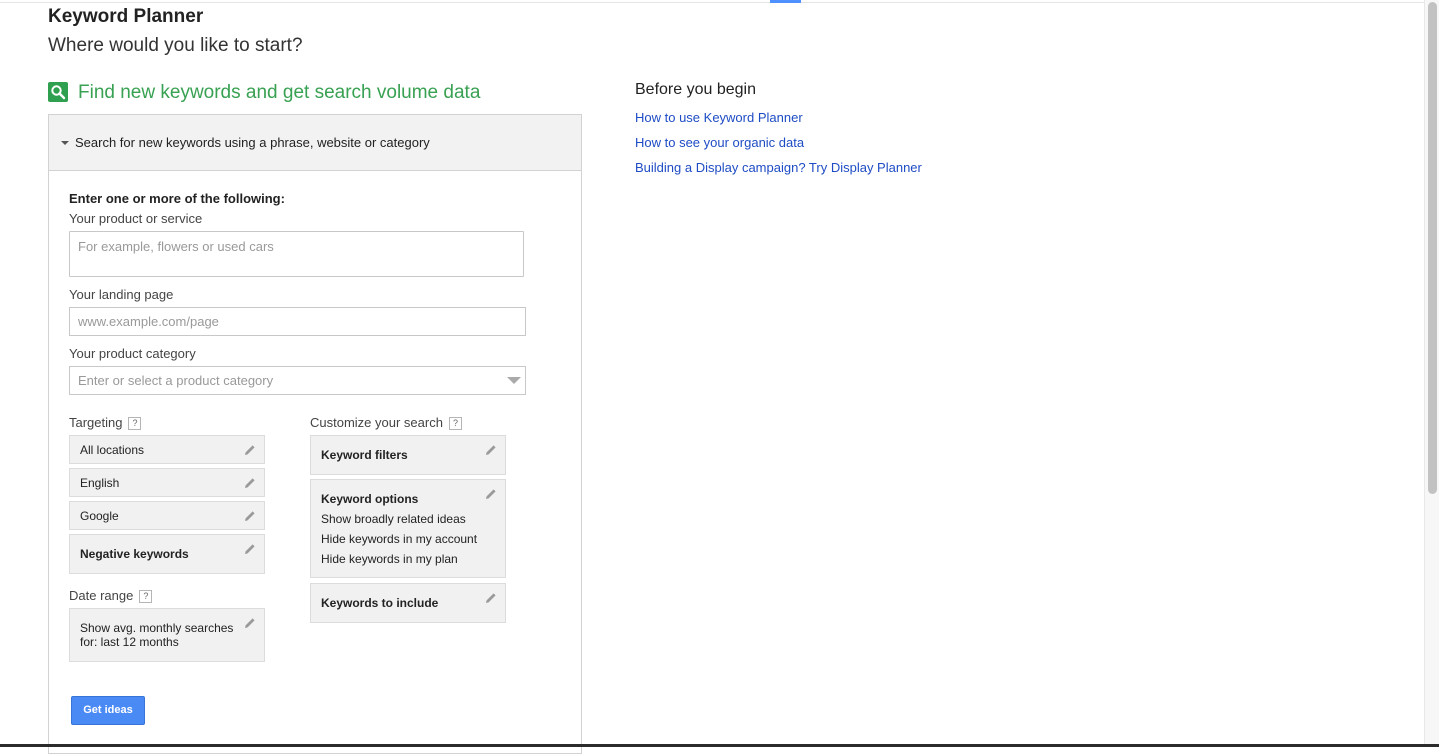 The height and width of the screenshot is (754, 1439). Describe the element at coordinates (100, 483) in the screenshot. I see `targeting-language-value: English` at that location.